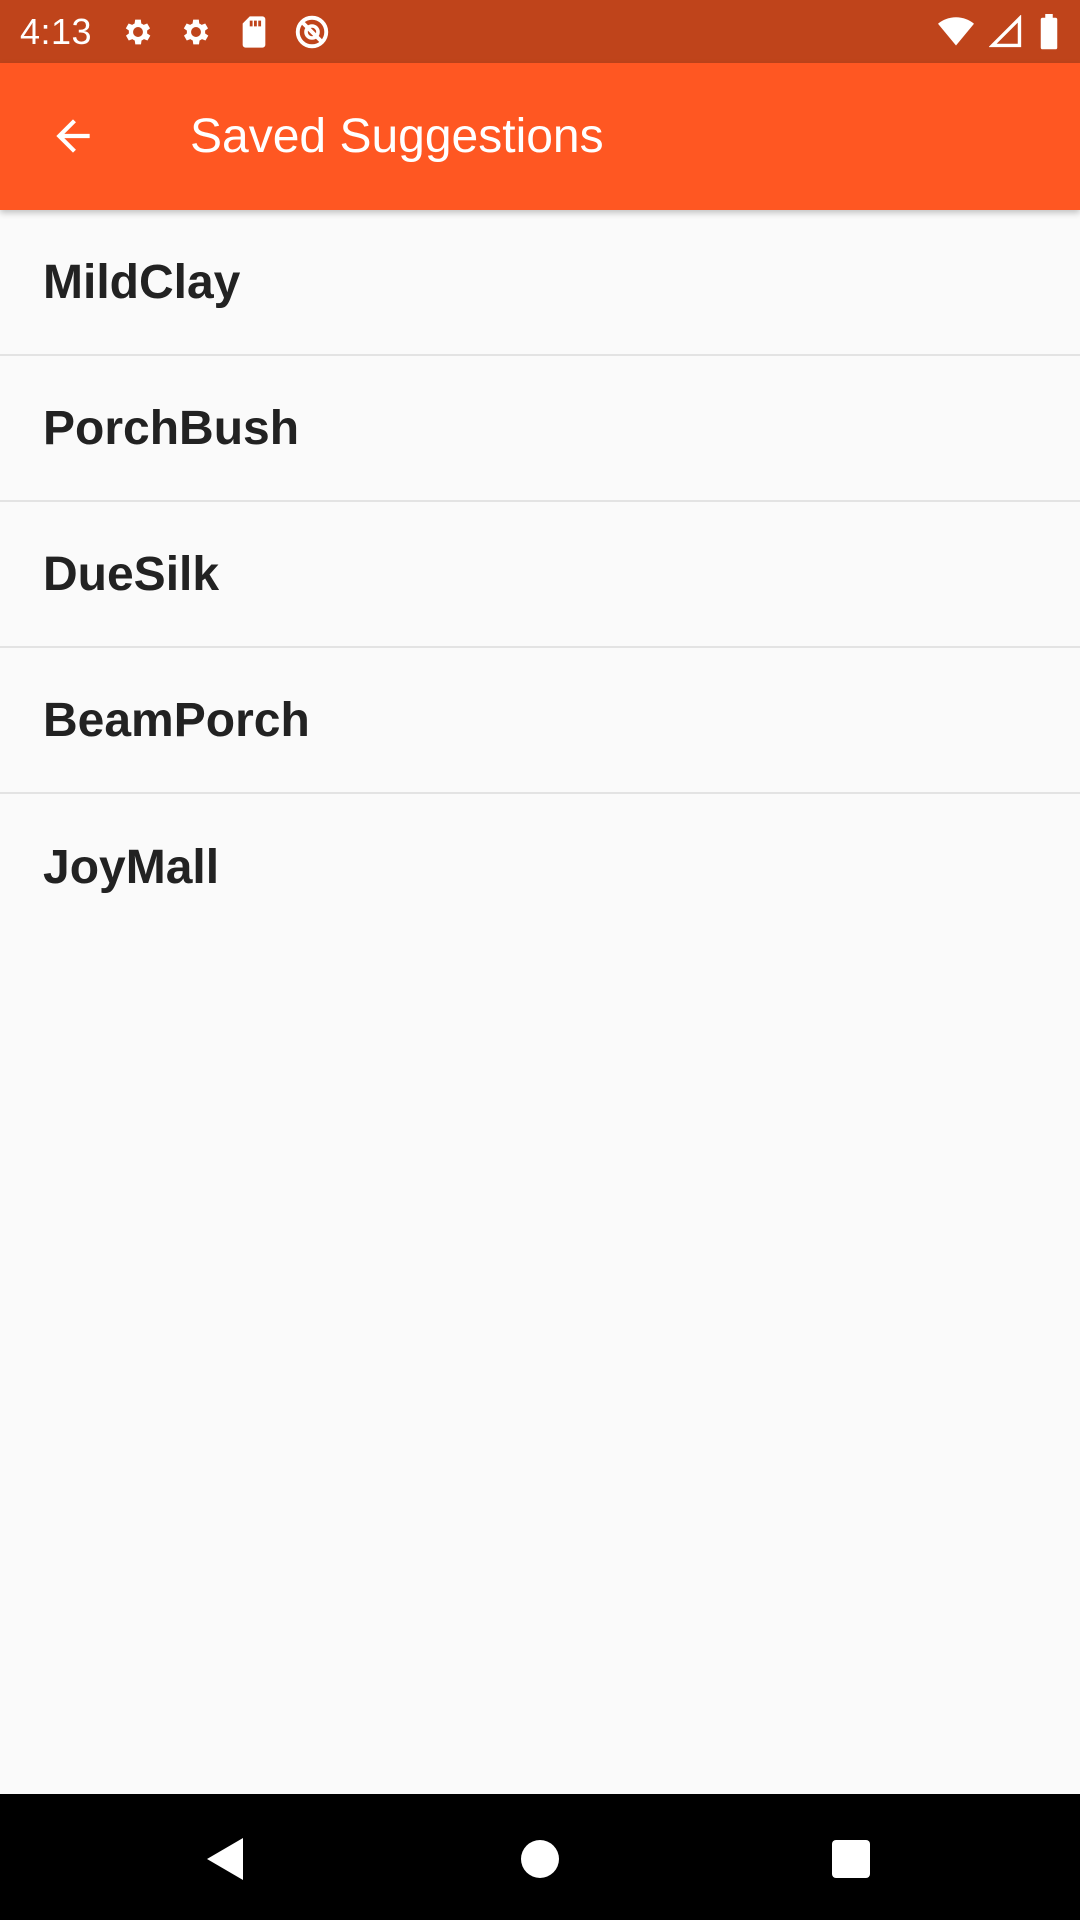 Image resolution: width=1080 pixels, height=1920 pixels. What do you see at coordinates (225, 32) in the screenshot?
I see `status-notification-icons` at bounding box center [225, 32].